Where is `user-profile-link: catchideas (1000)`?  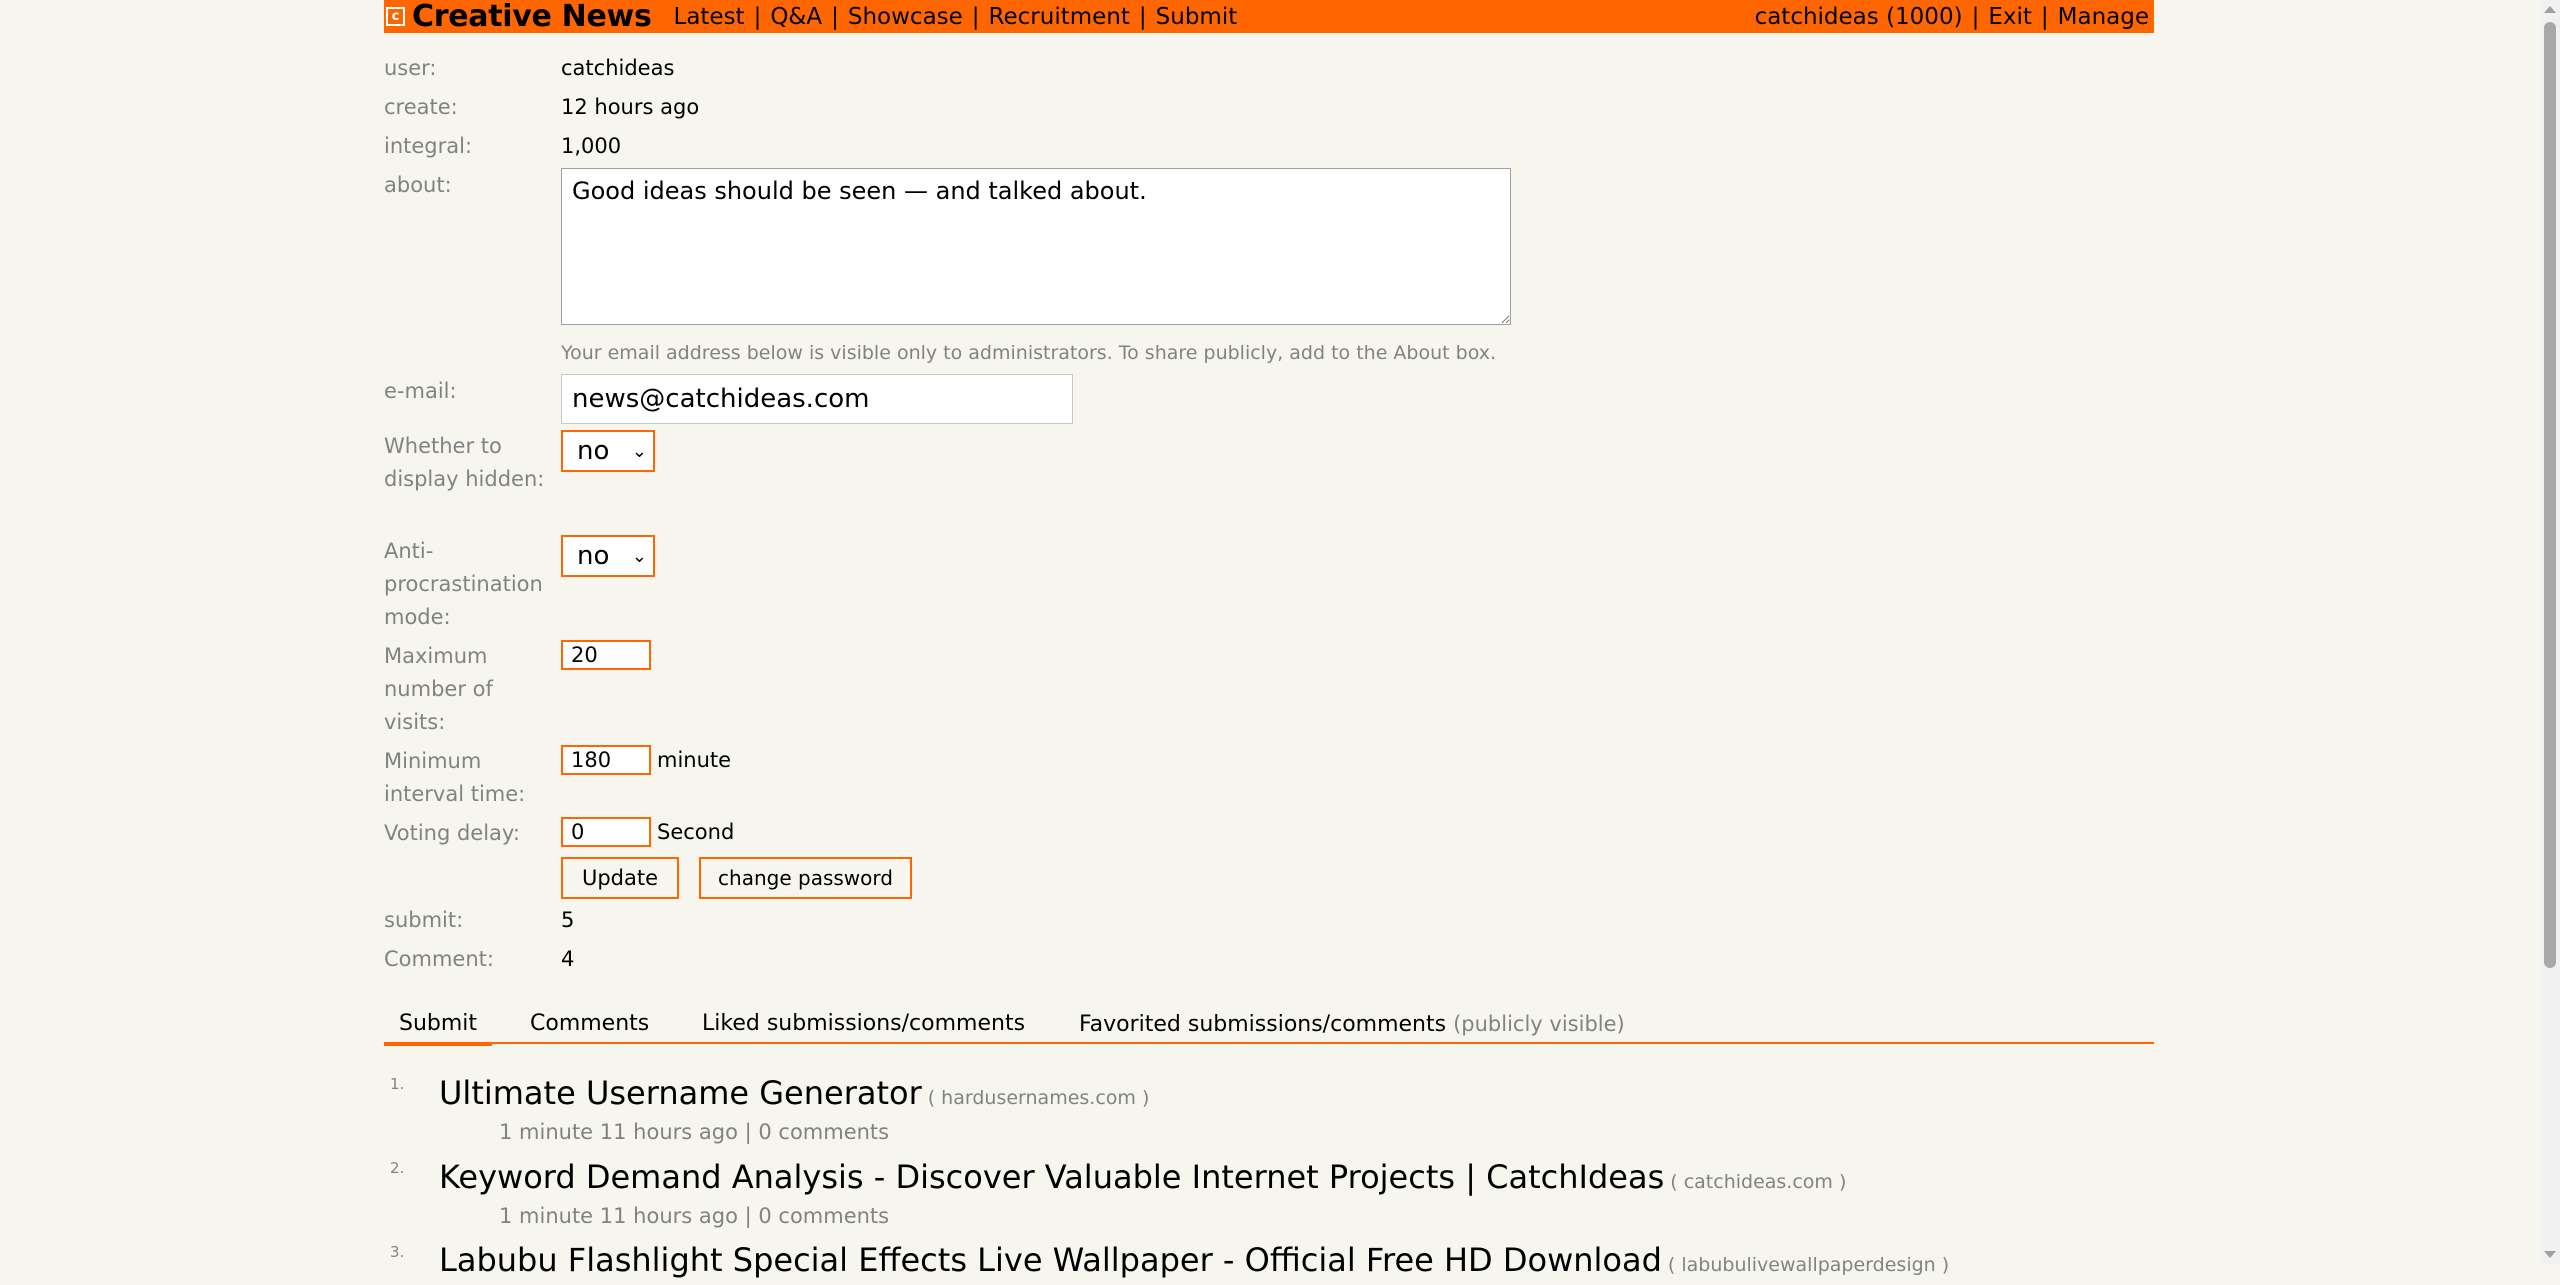 user-profile-link: catchideas (1000) is located at coordinates (1859, 17).